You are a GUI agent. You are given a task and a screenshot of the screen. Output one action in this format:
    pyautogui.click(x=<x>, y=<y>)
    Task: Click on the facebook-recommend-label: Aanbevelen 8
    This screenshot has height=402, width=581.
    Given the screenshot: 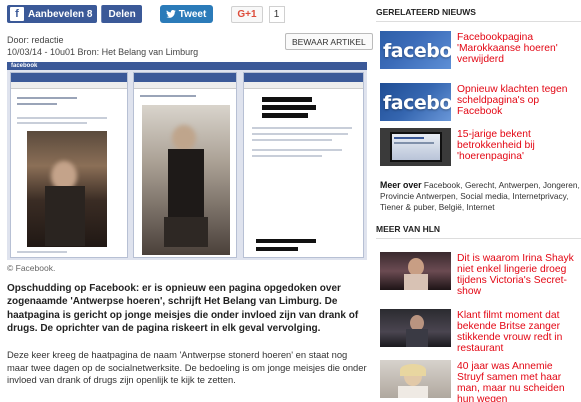 What is the action you would take?
    pyautogui.click(x=60, y=14)
    